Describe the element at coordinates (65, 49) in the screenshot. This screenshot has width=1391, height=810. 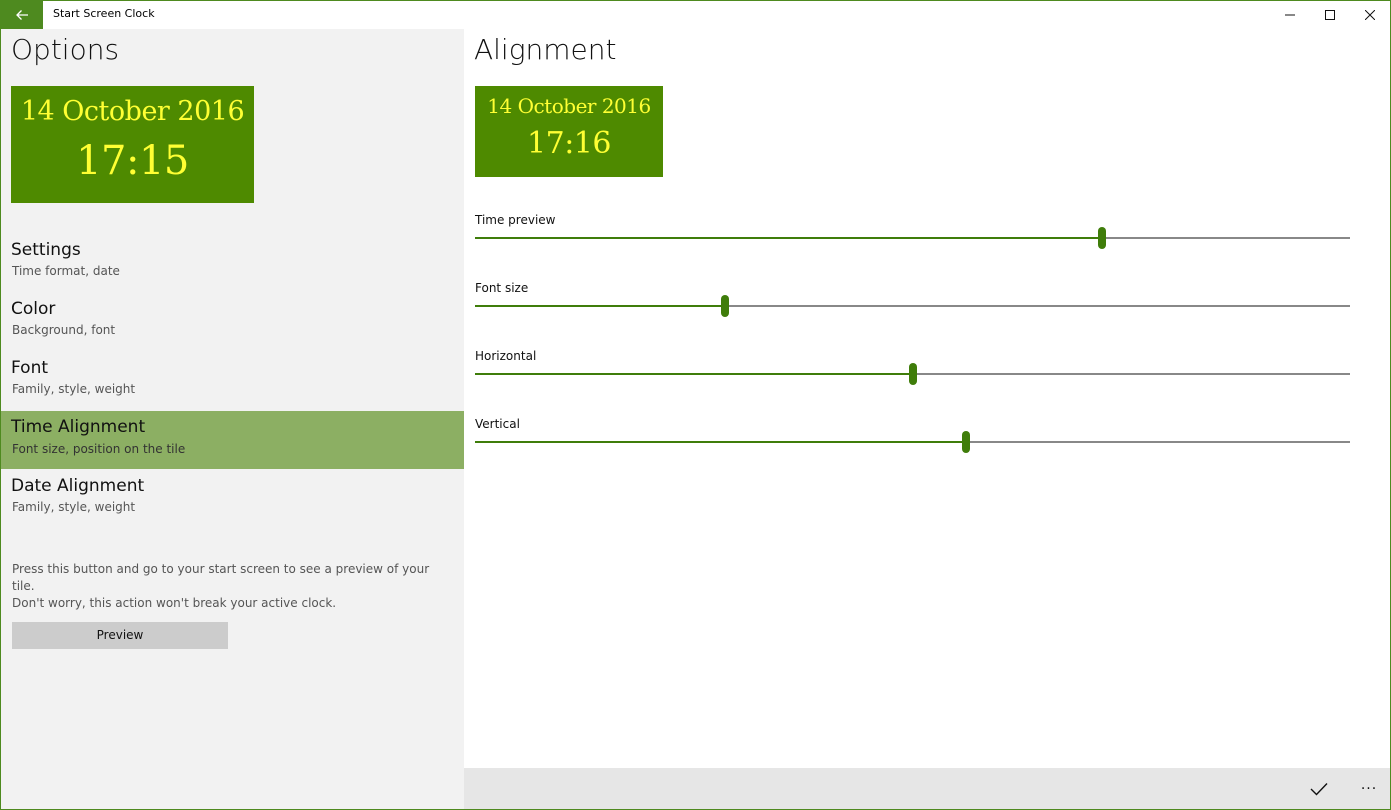
I see `options-heading: Options` at that location.